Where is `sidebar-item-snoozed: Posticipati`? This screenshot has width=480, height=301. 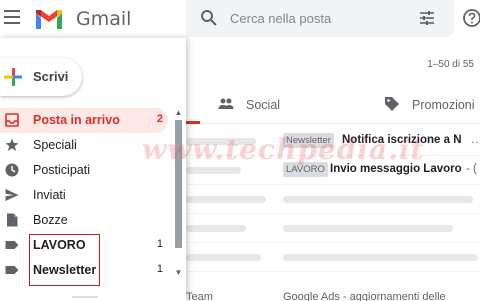
sidebar-item-snoozed: Posticipati is located at coordinates (84, 170).